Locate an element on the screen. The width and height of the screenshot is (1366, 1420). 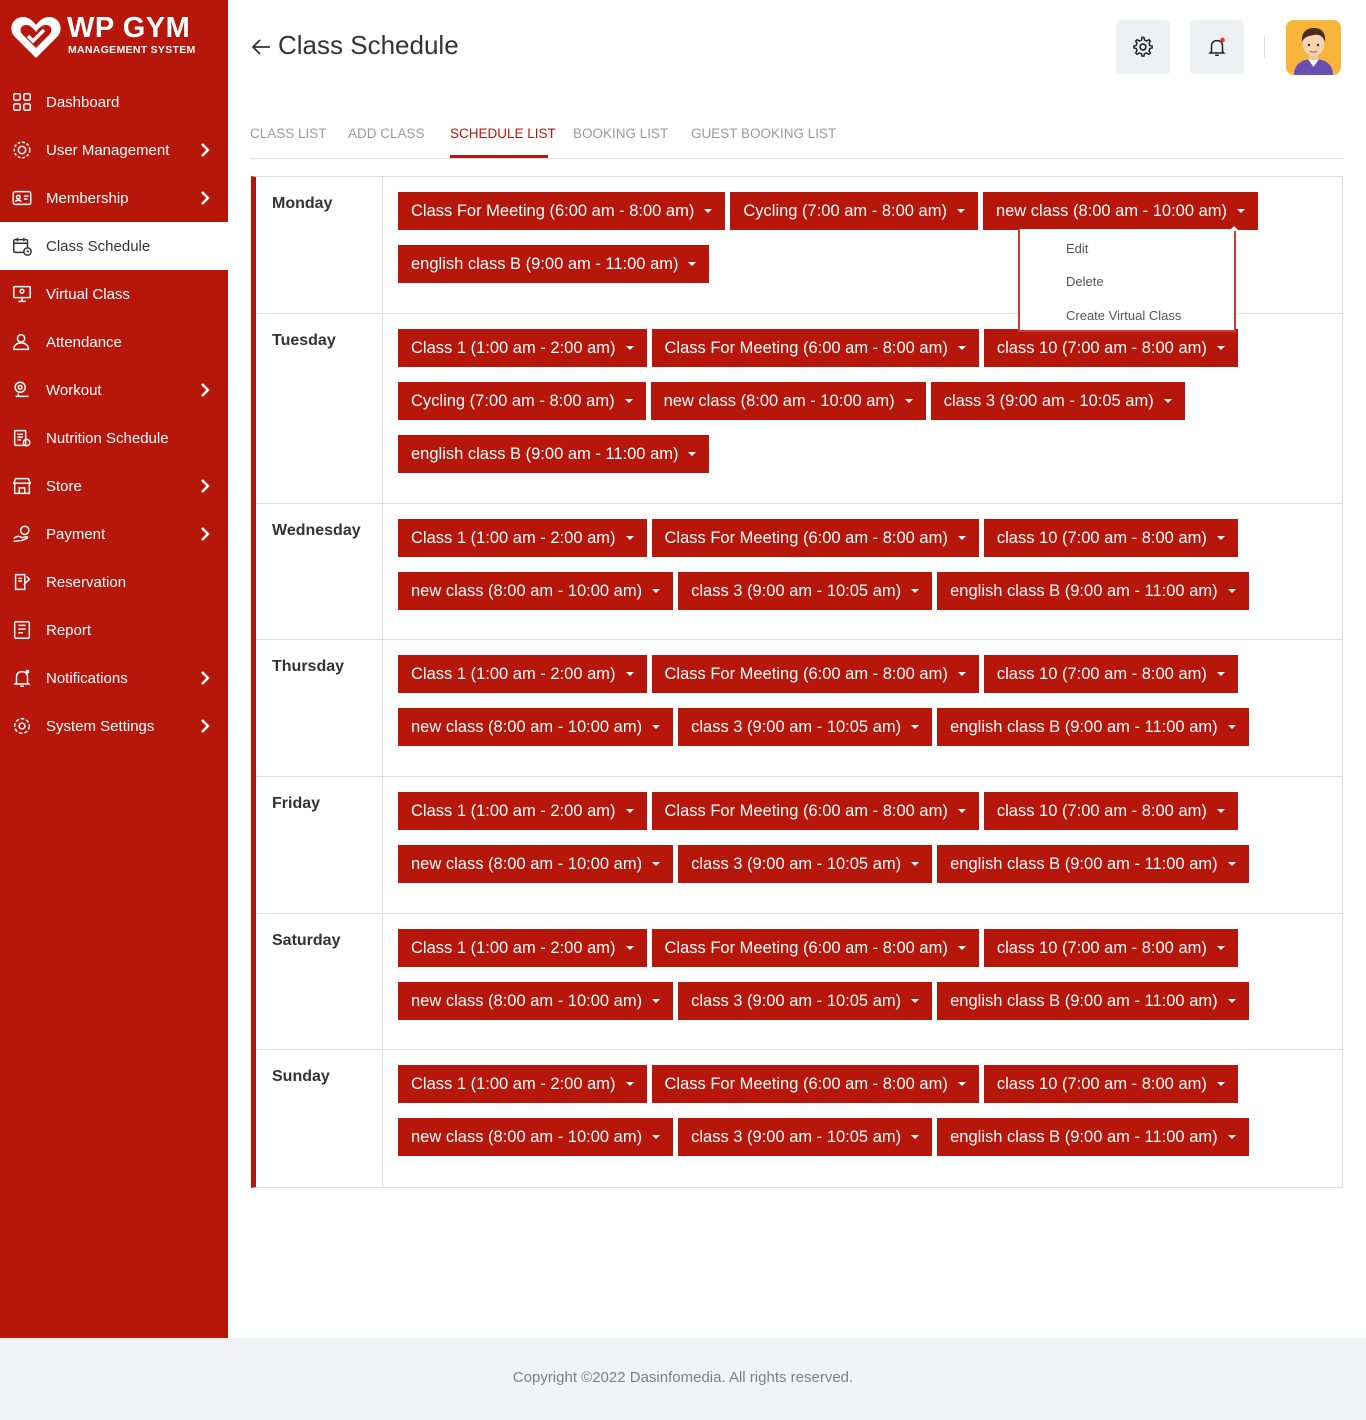
day-label: Monday is located at coordinates (302, 203).